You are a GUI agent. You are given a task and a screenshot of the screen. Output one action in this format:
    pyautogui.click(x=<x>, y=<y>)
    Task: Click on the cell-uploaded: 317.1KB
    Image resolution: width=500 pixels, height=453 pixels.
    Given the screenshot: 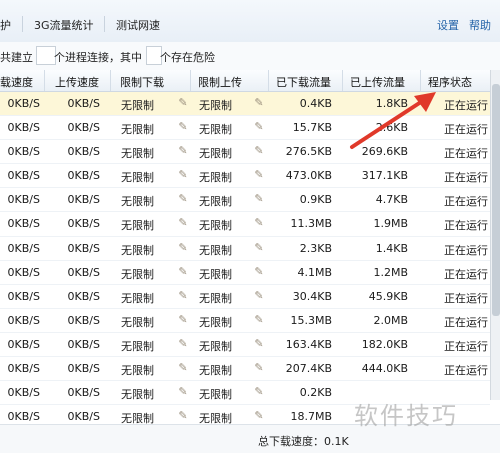 What is the action you would take?
    pyautogui.click(x=384, y=176)
    